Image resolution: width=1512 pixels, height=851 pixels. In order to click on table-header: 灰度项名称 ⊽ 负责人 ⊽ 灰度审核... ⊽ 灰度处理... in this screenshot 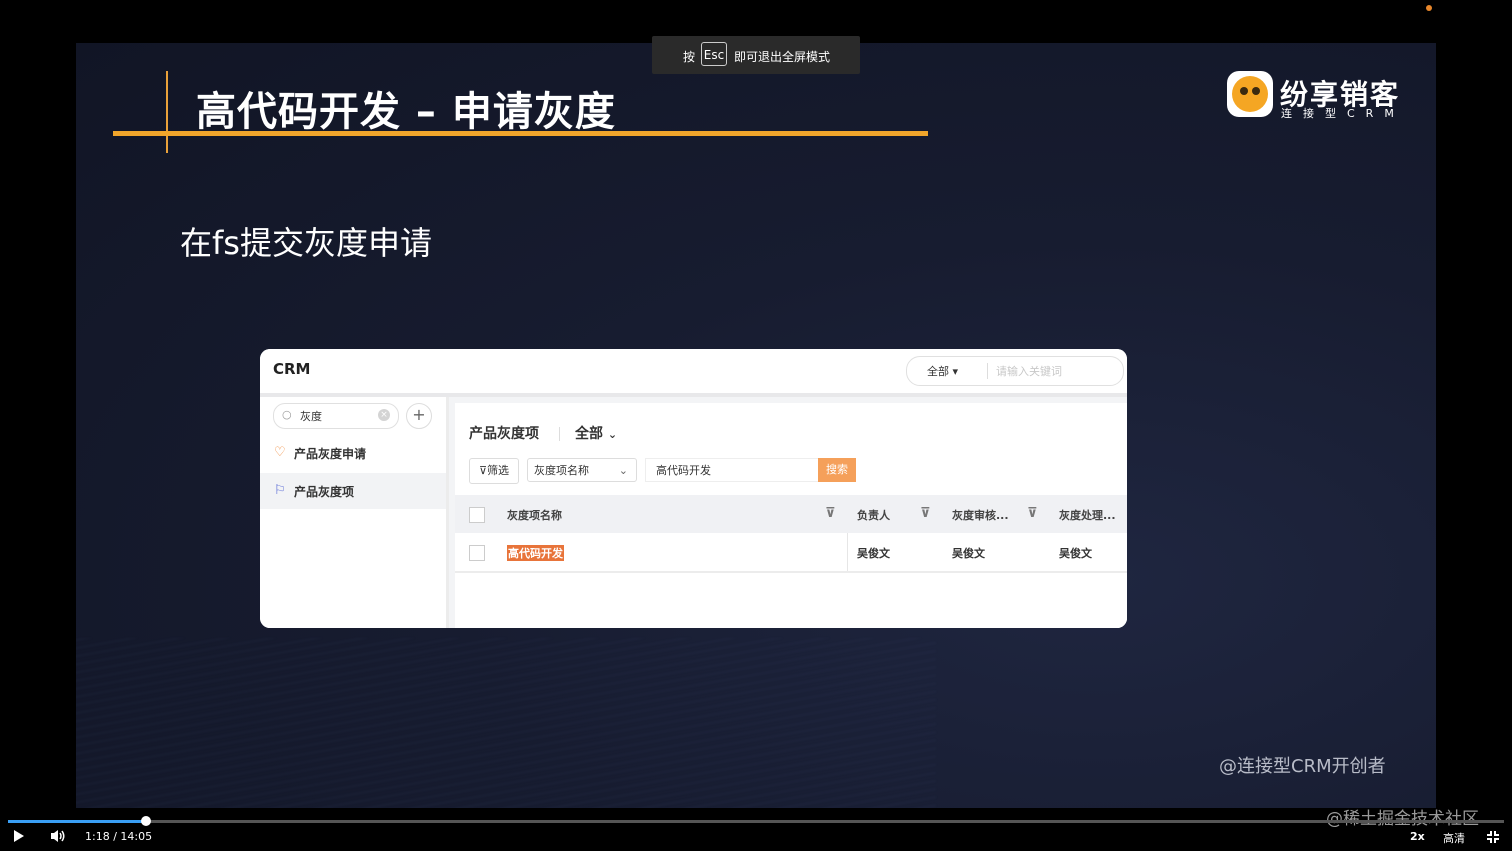, I will do `click(791, 514)`.